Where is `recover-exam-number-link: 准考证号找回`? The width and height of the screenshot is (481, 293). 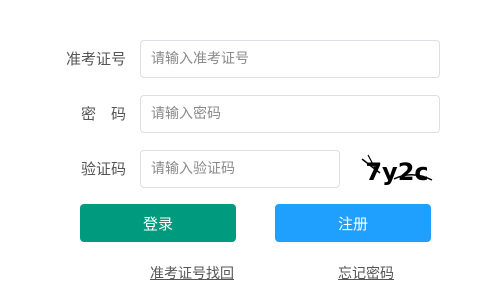
recover-exam-number-link: 准考证号找回 is located at coordinates (192, 273).